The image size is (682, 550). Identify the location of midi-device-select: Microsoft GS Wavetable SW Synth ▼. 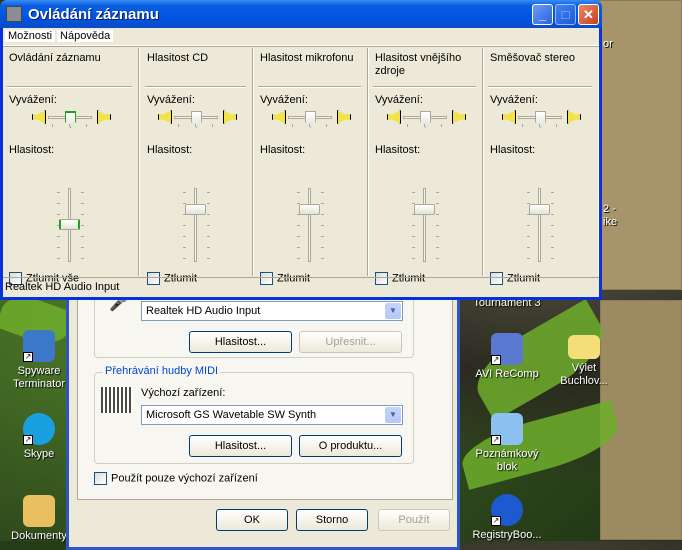
(272, 415).